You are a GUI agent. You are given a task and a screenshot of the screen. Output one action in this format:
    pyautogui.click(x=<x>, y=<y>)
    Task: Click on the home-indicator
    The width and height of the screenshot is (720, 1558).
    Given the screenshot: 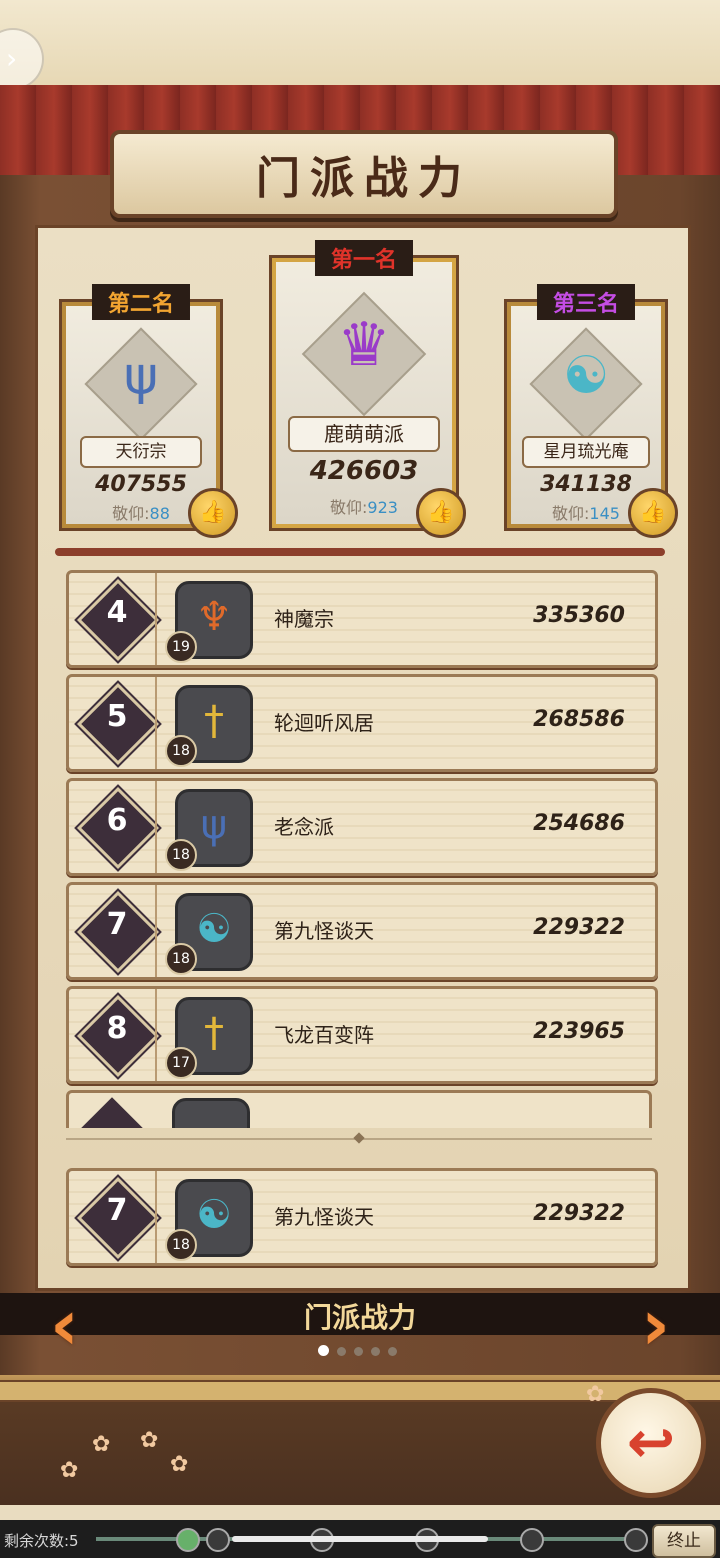 What is the action you would take?
    pyautogui.click(x=360, y=1539)
    